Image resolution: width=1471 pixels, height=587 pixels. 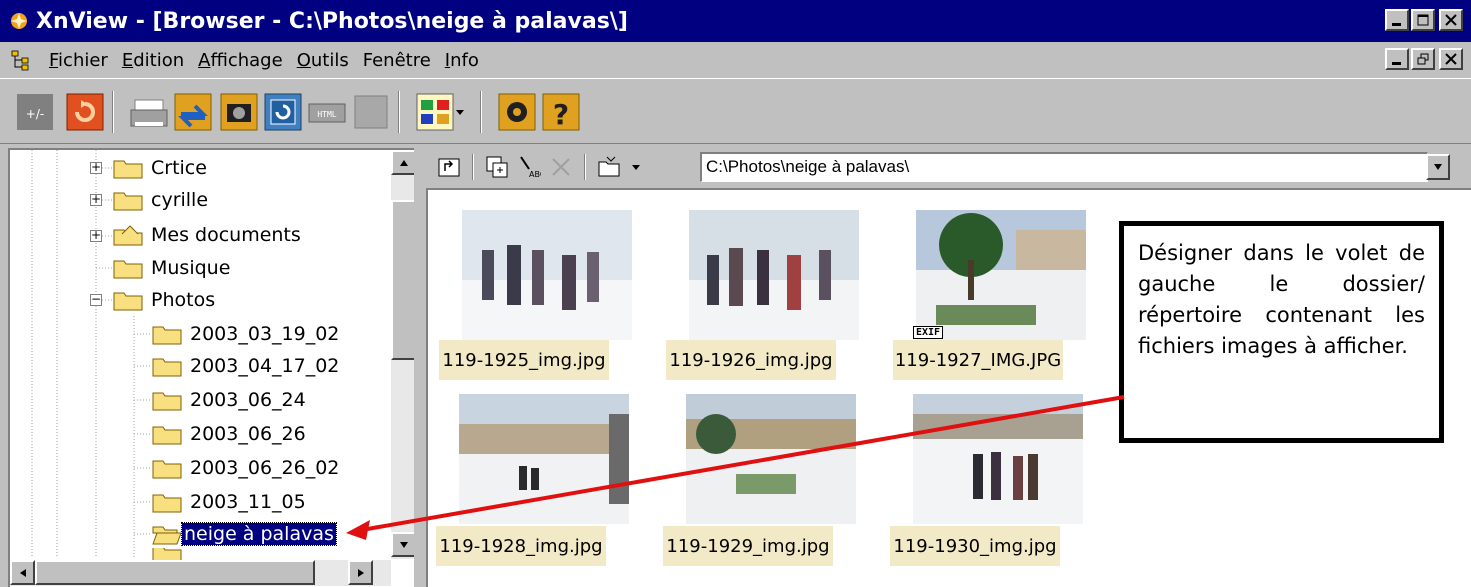 I want to click on window-controls, so click(x=1424, y=20).